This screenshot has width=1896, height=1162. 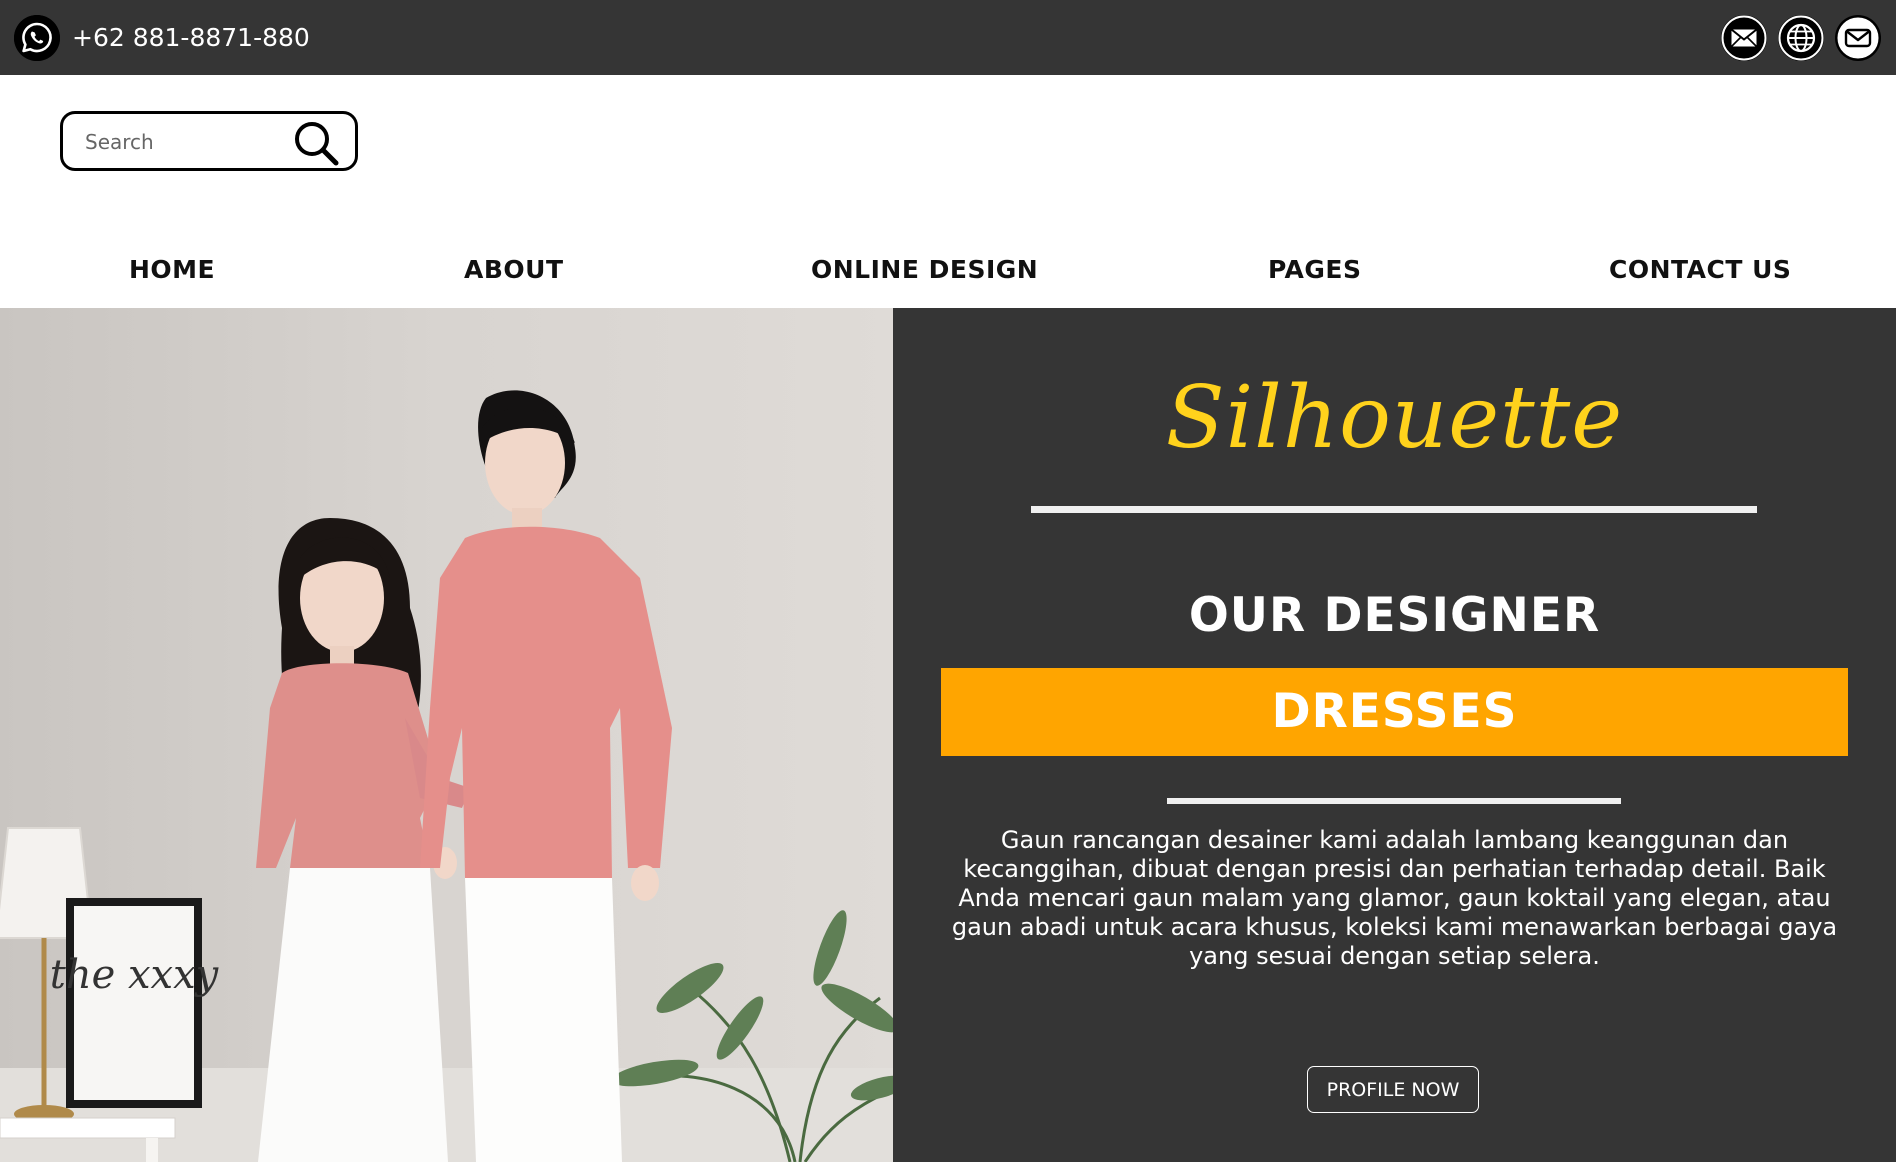 What do you see at coordinates (1858, 38) in the screenshot?
I see `email-outline-icon` at bounding box center [1858, 38].